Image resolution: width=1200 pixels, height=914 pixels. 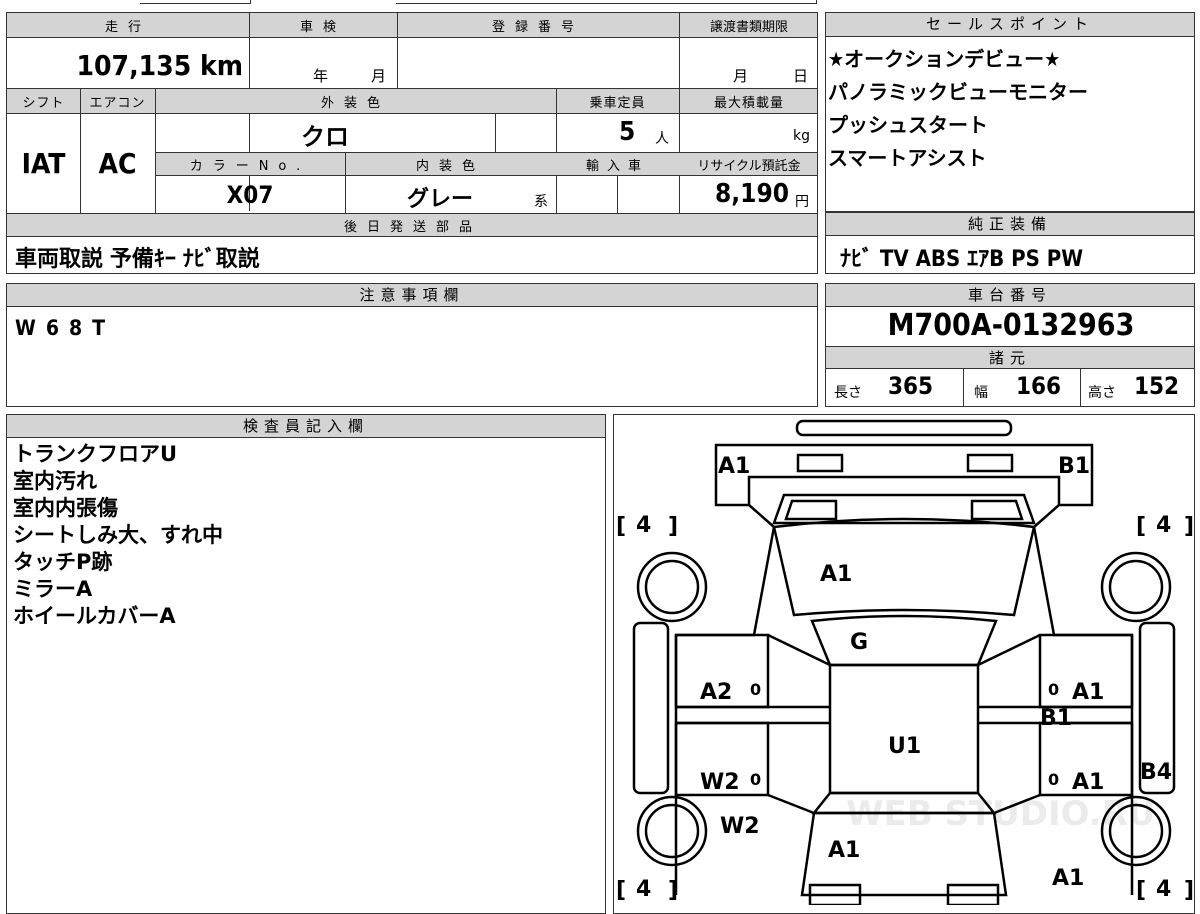 I want to click on mark-rear-right-corner: A1, so click(x=1068, y=878).